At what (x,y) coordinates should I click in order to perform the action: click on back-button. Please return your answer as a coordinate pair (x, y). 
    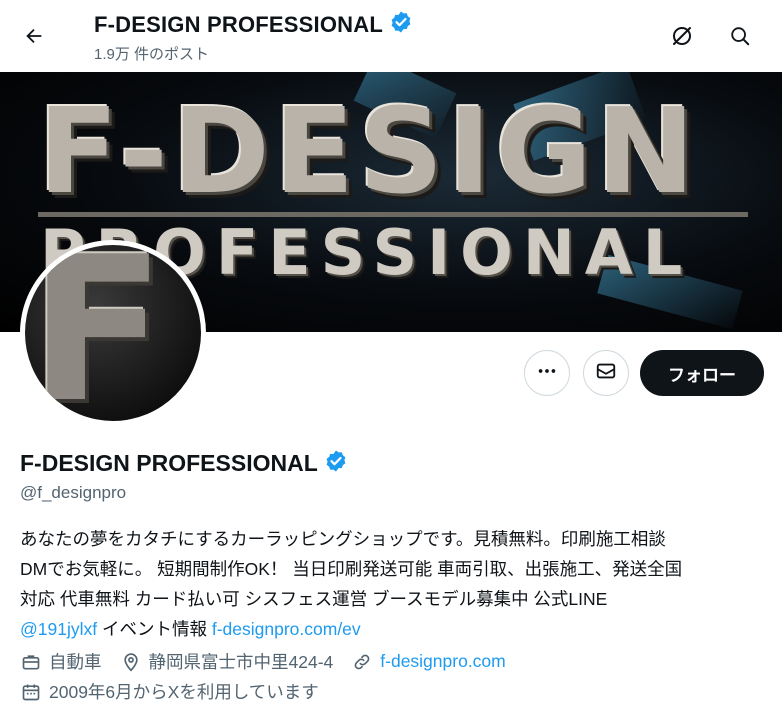
    Looking at the image, I should click on (34, 38).